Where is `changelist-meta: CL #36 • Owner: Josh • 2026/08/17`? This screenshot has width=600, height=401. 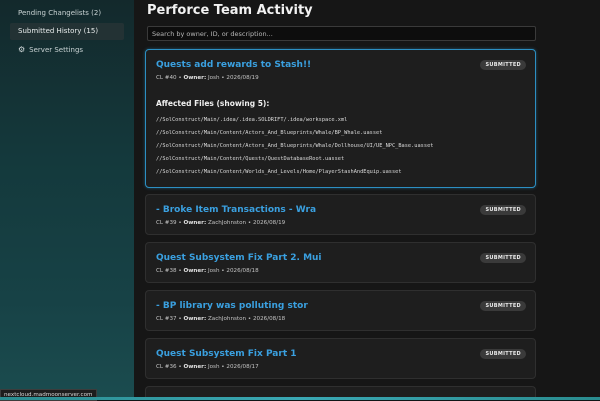
changelist-meta: CL #36 • Owner: Josh • 2026/08/17 is located at coordinates (207, 367).